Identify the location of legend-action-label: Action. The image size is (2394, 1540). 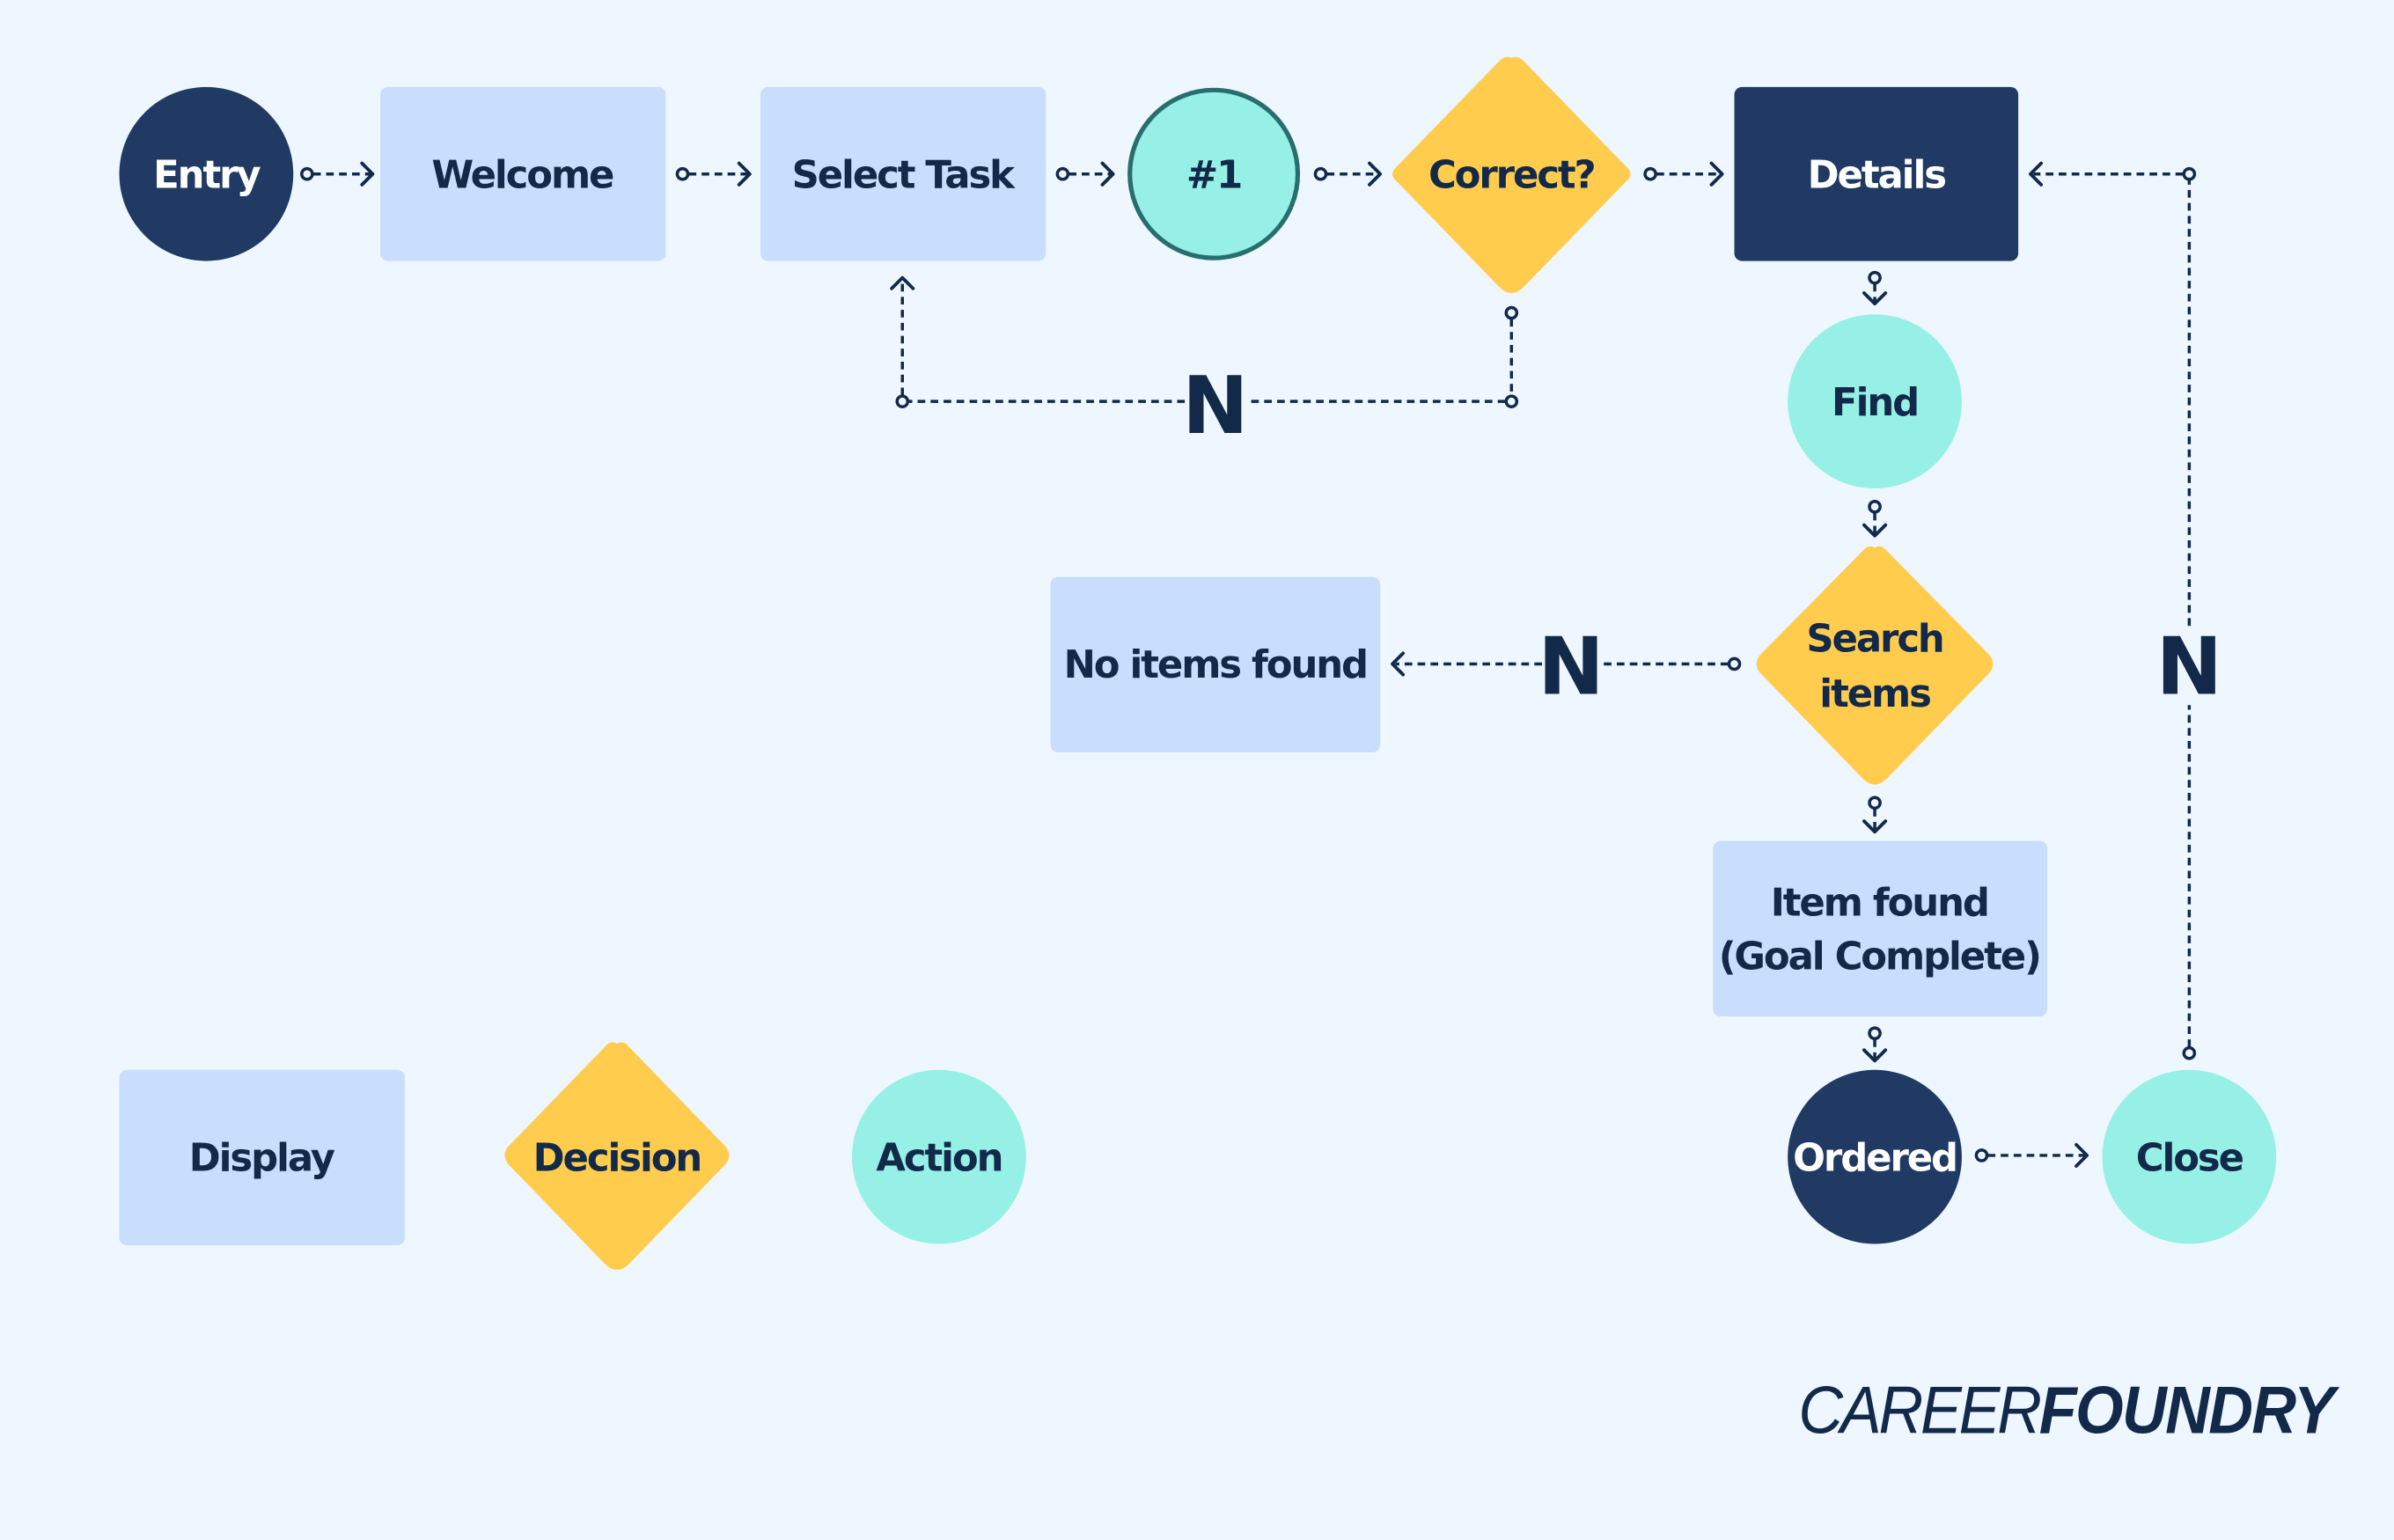
(939, 1158).